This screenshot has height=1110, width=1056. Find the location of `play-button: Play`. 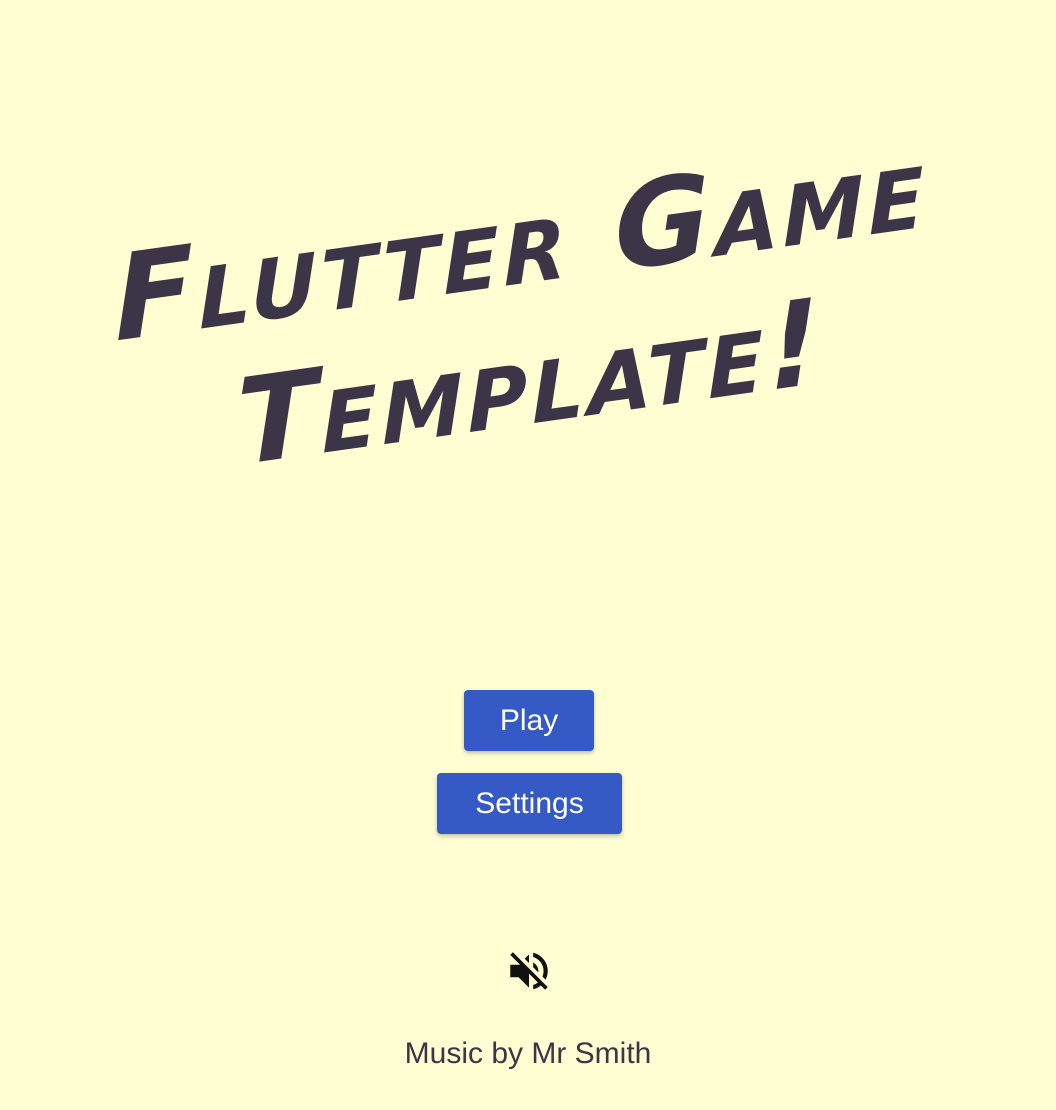

play-button: Play is located at coordinates (529, 720).